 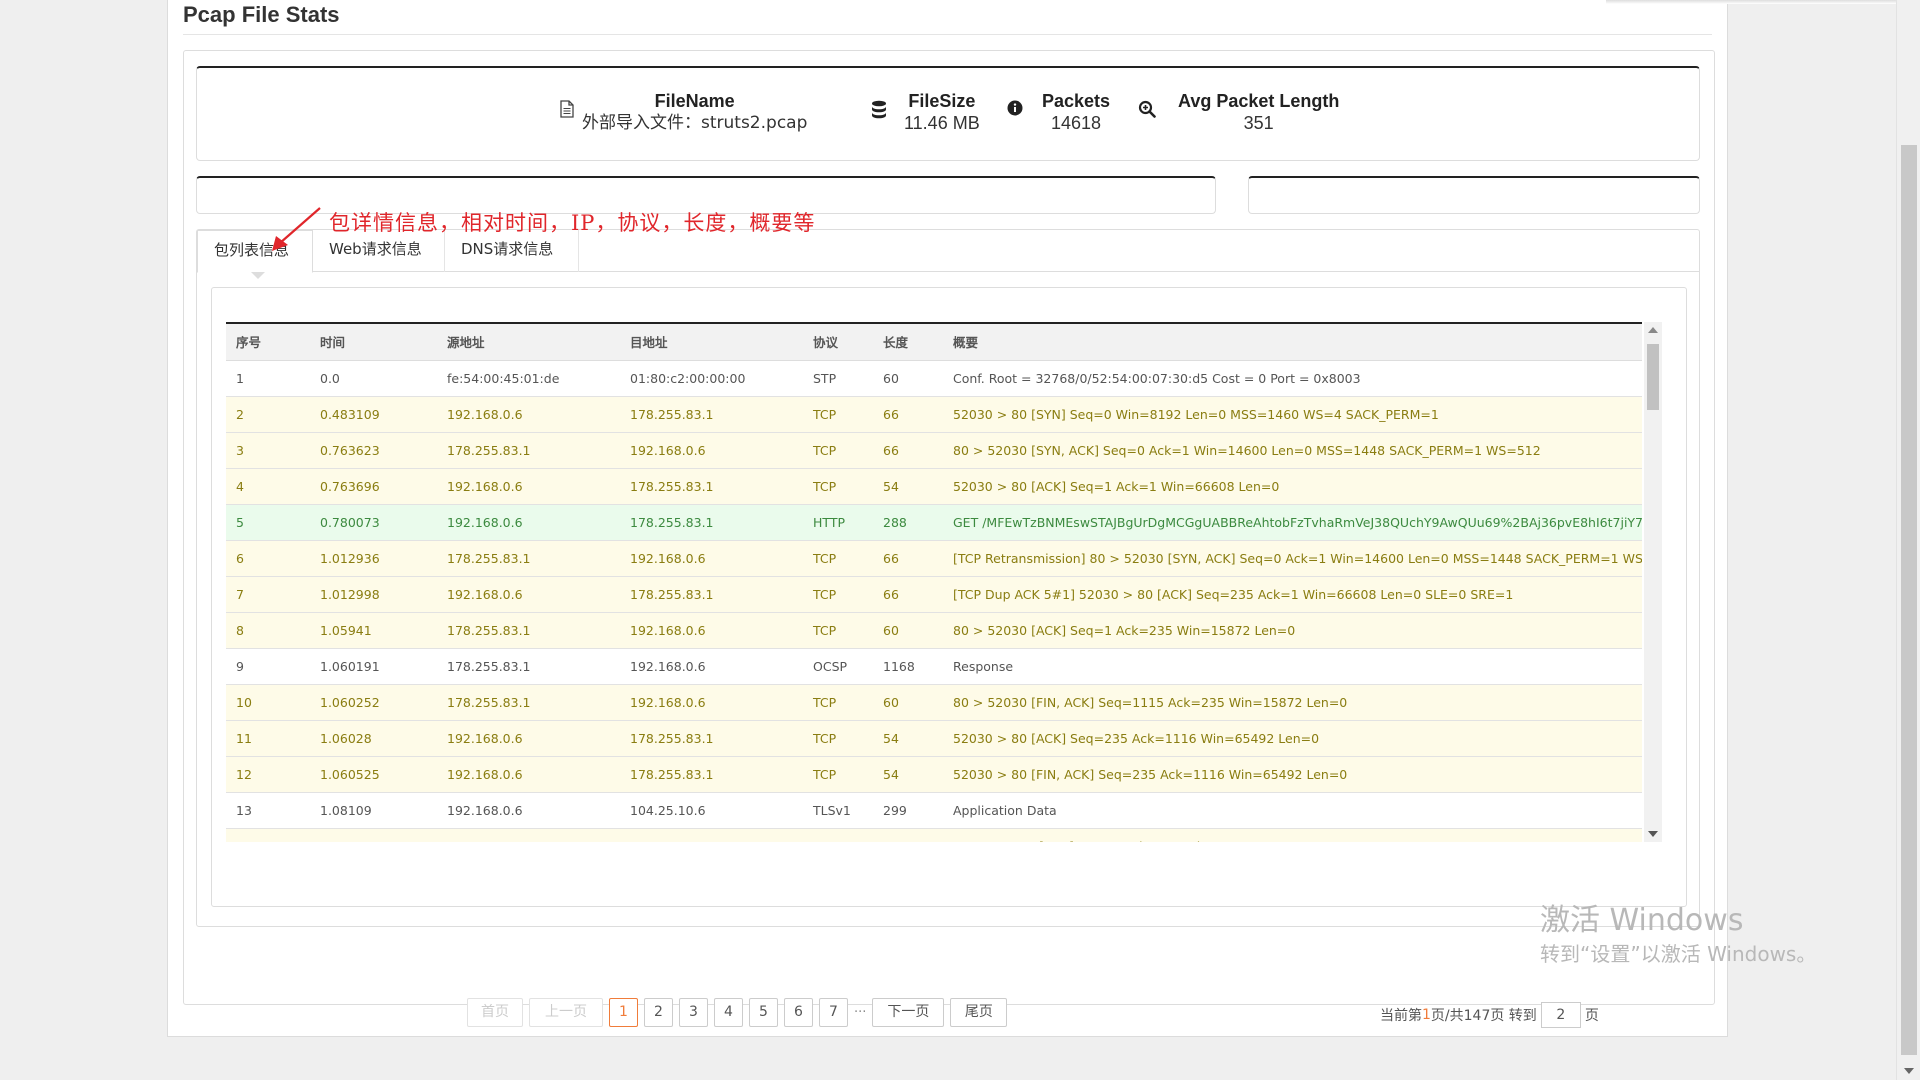 I want to click on col-header-source: 源地址, so click(x=528, y=342).